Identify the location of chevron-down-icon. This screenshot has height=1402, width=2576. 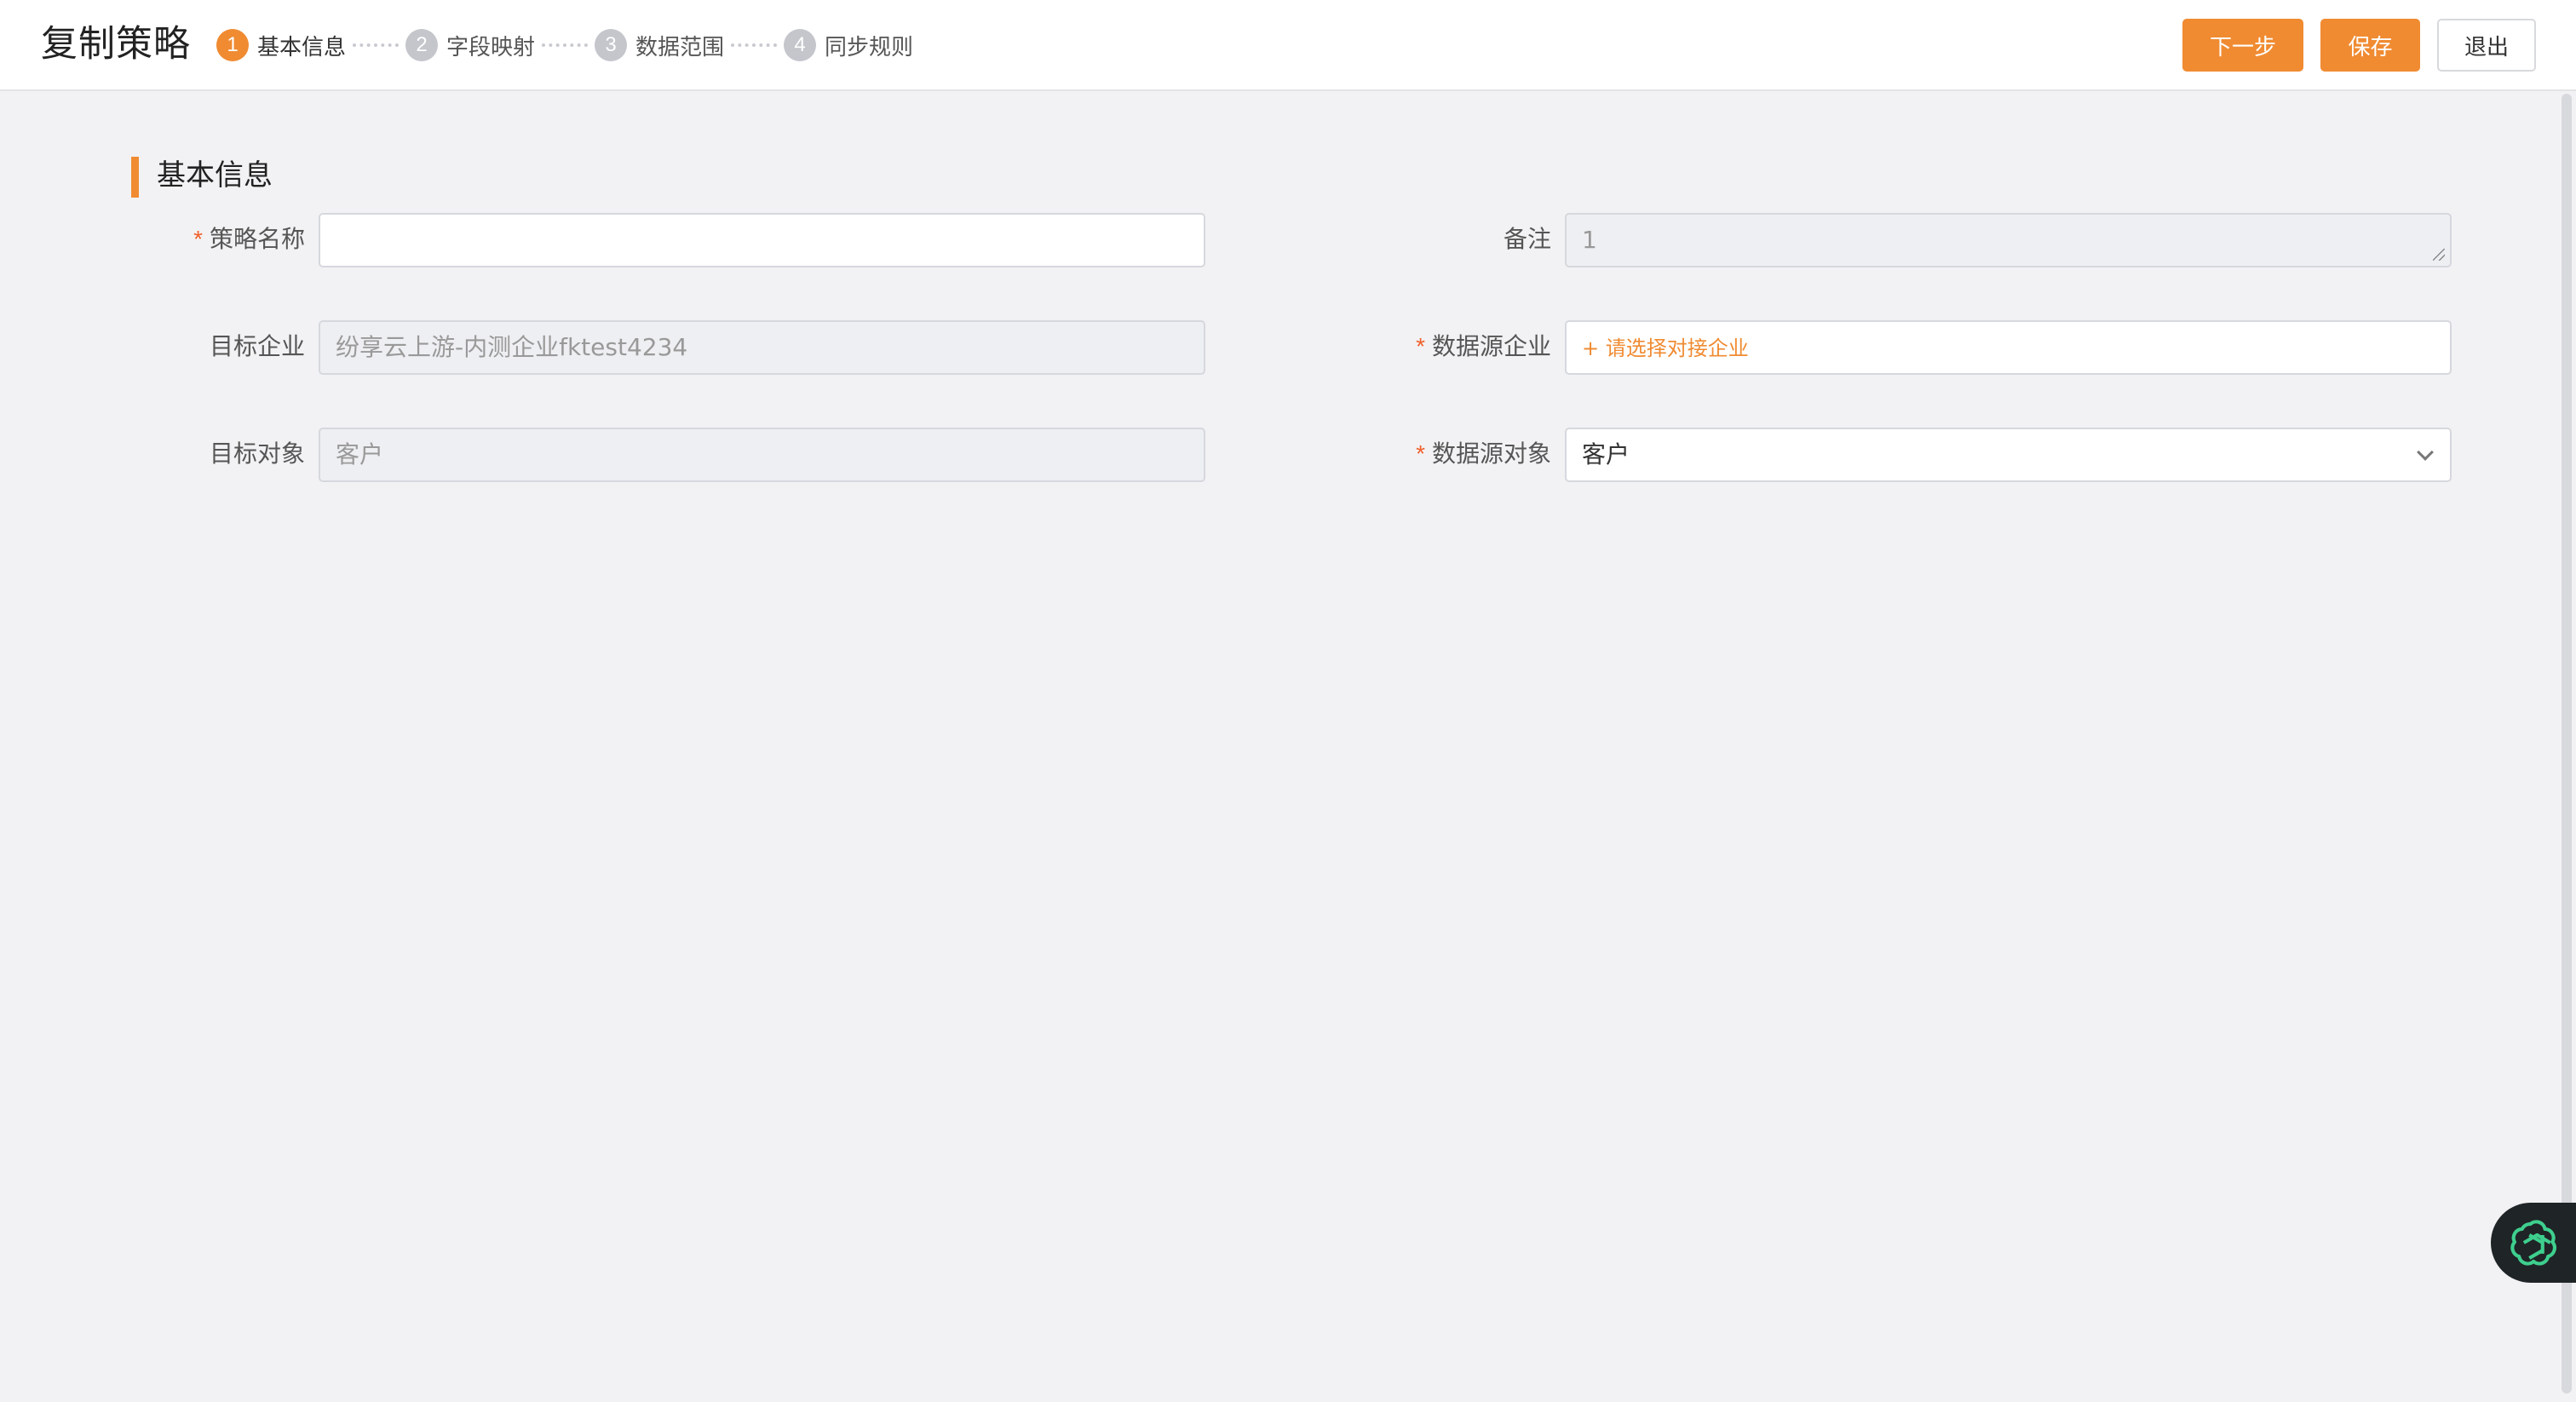
(2425, 452).